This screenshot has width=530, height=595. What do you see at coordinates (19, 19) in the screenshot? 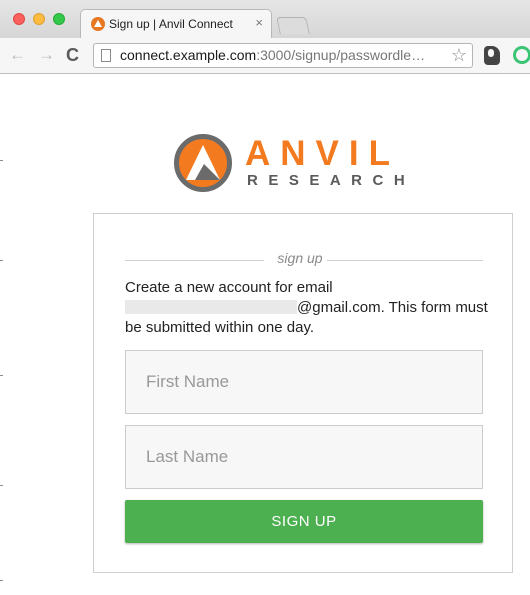
I see `window-close-button` at bounding box center [19, 19].